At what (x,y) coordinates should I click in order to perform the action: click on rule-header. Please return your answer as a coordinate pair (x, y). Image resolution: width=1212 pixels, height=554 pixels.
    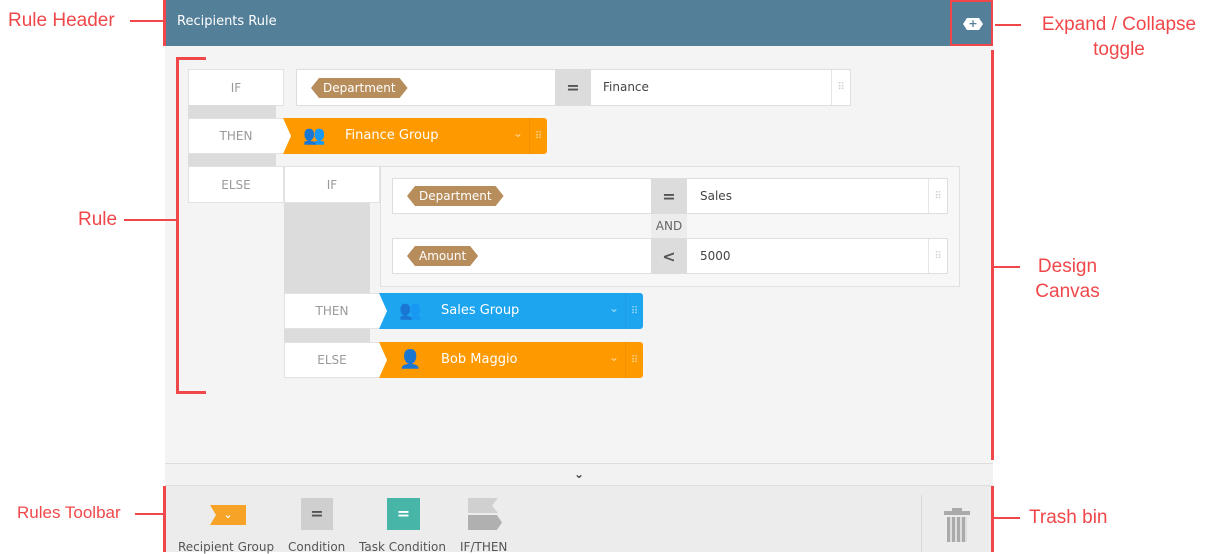
    Looking at the image, I should click on (579, 23).